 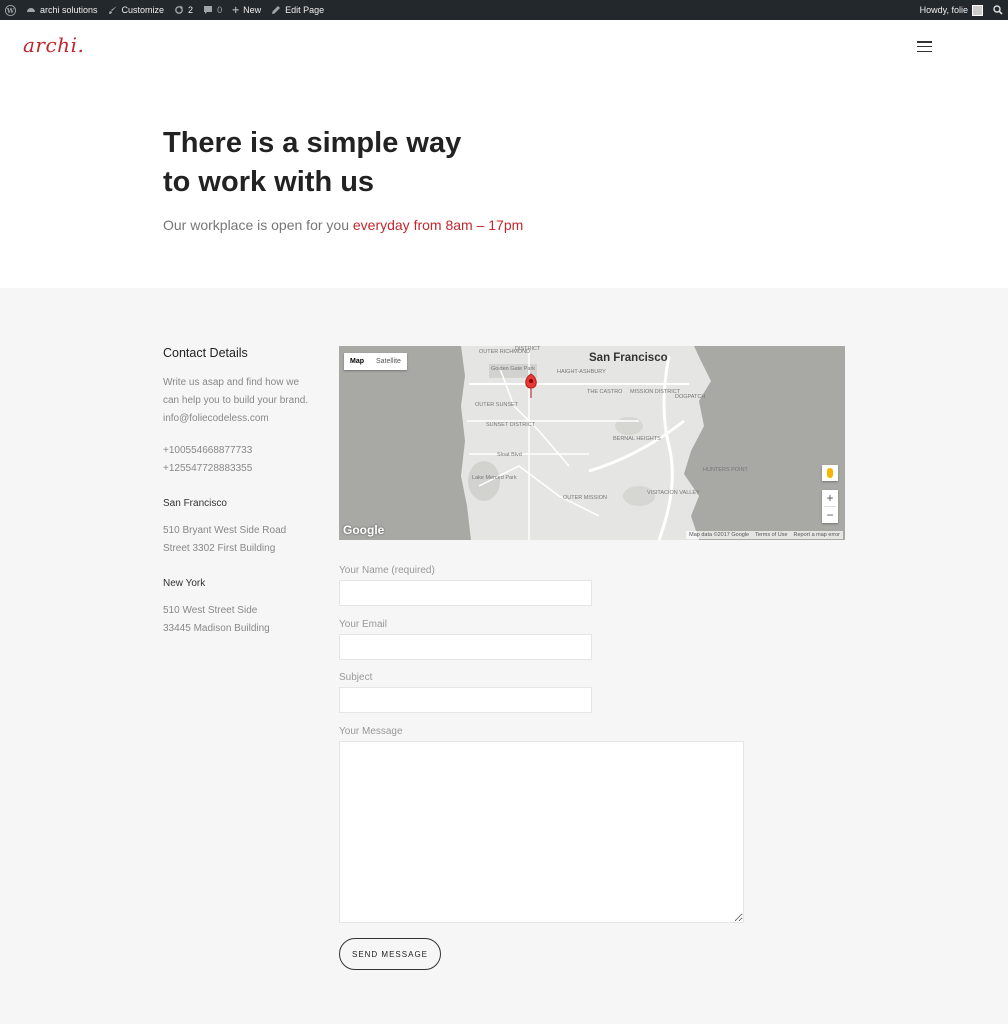 I want to click on pegman-icon, so click(x=830, y=473).